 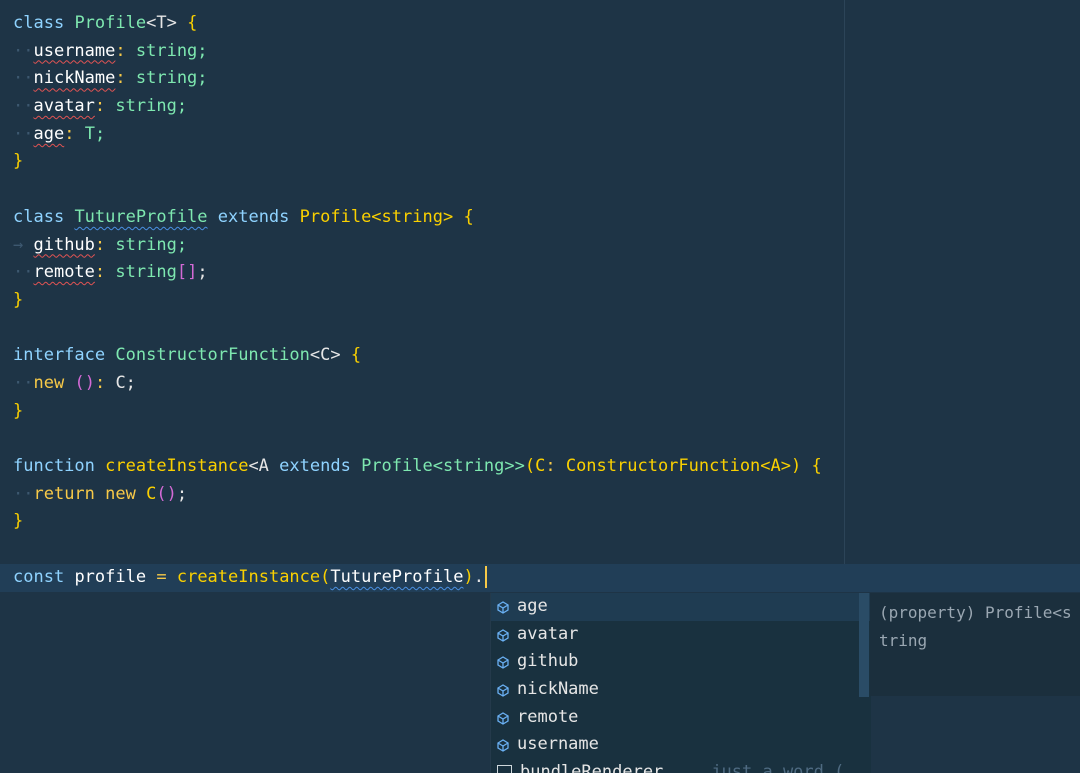 What do you see at coordinates (443, 466) in the screenshot?
I see `base-type: Profile<string>>` at bounding box center [443, 466].